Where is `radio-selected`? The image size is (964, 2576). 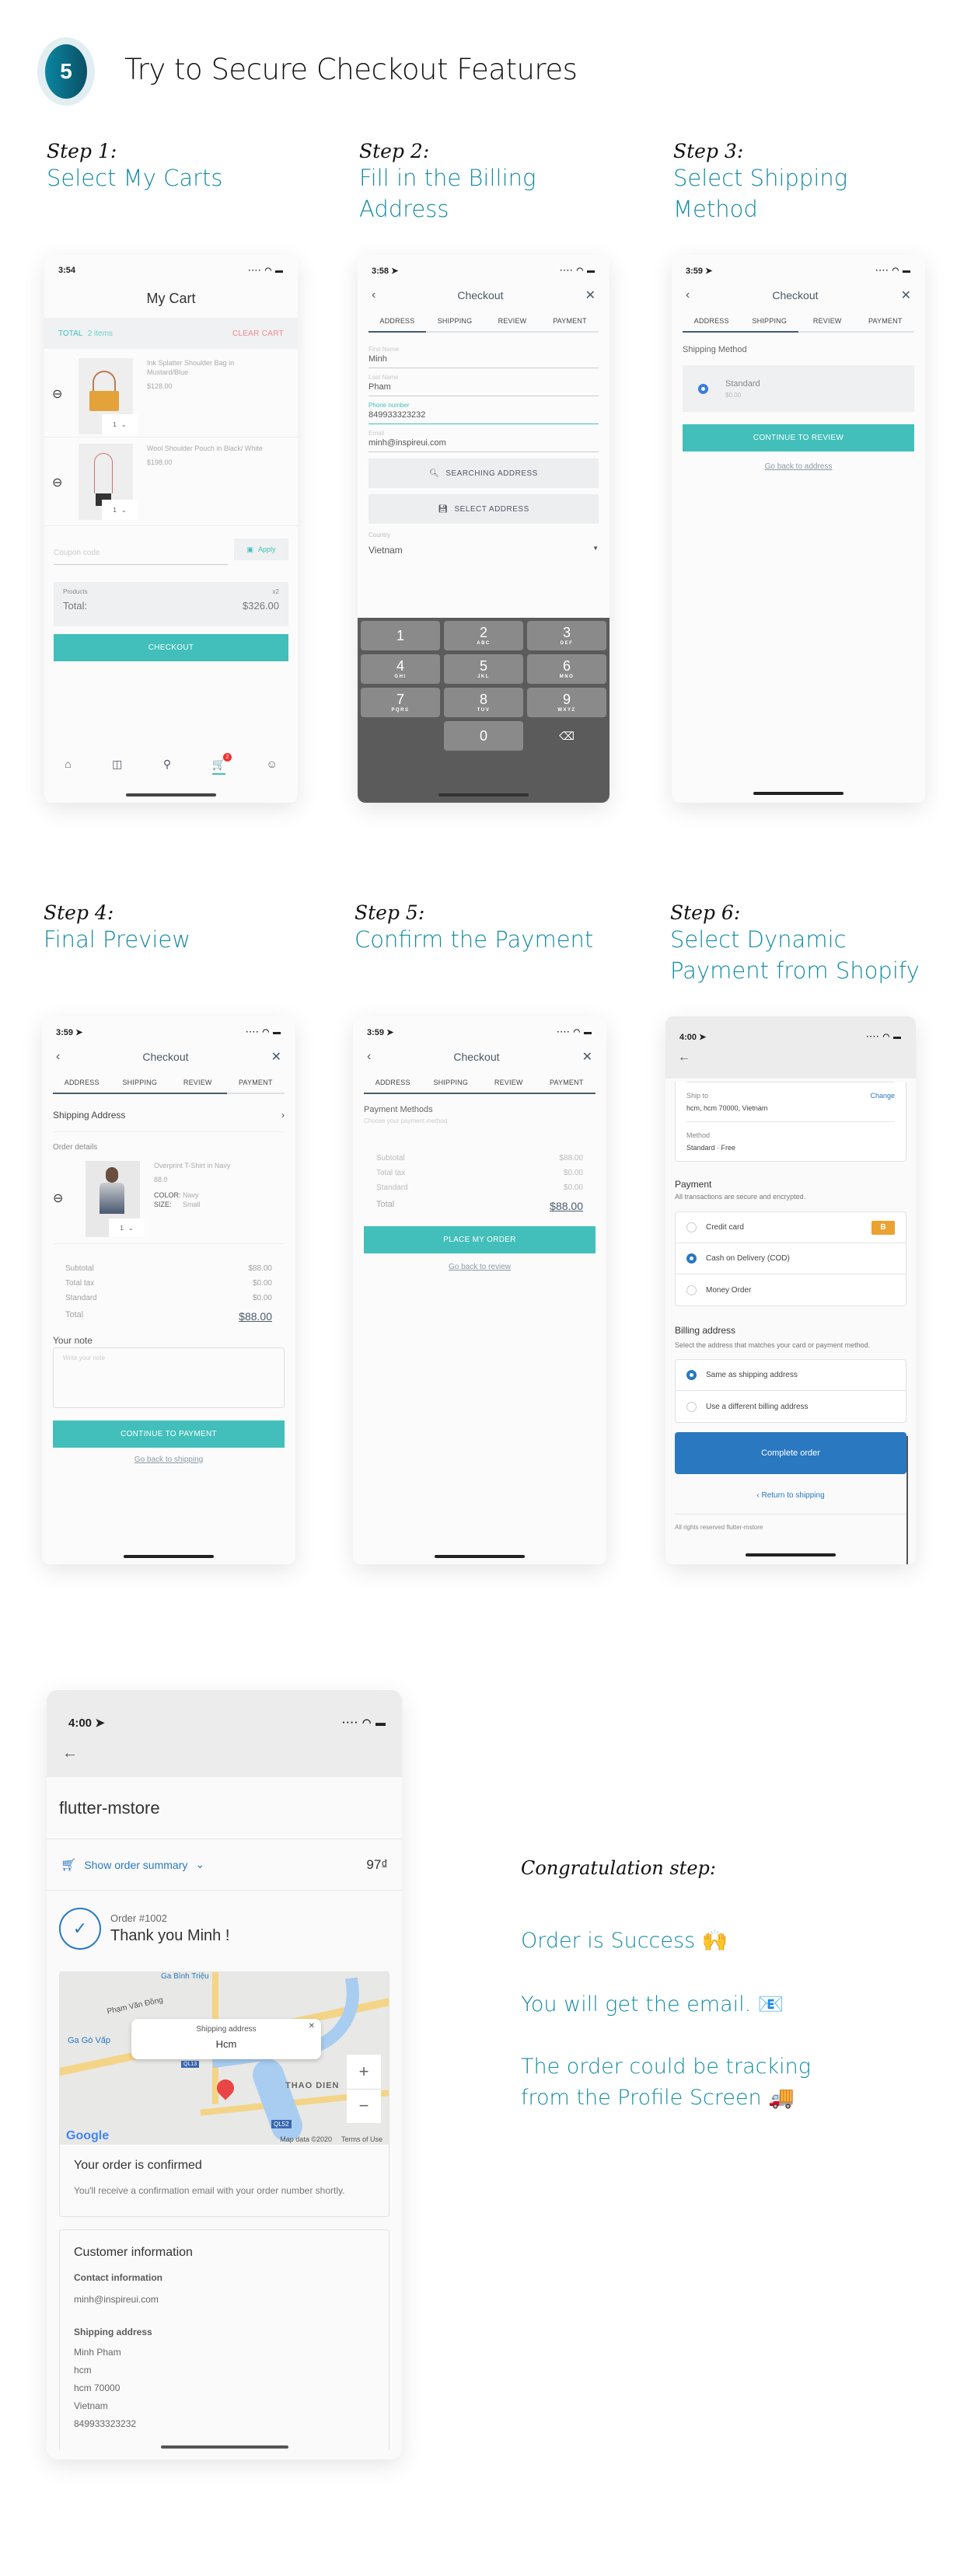
radio-selected is located at coordinates (703, 388).